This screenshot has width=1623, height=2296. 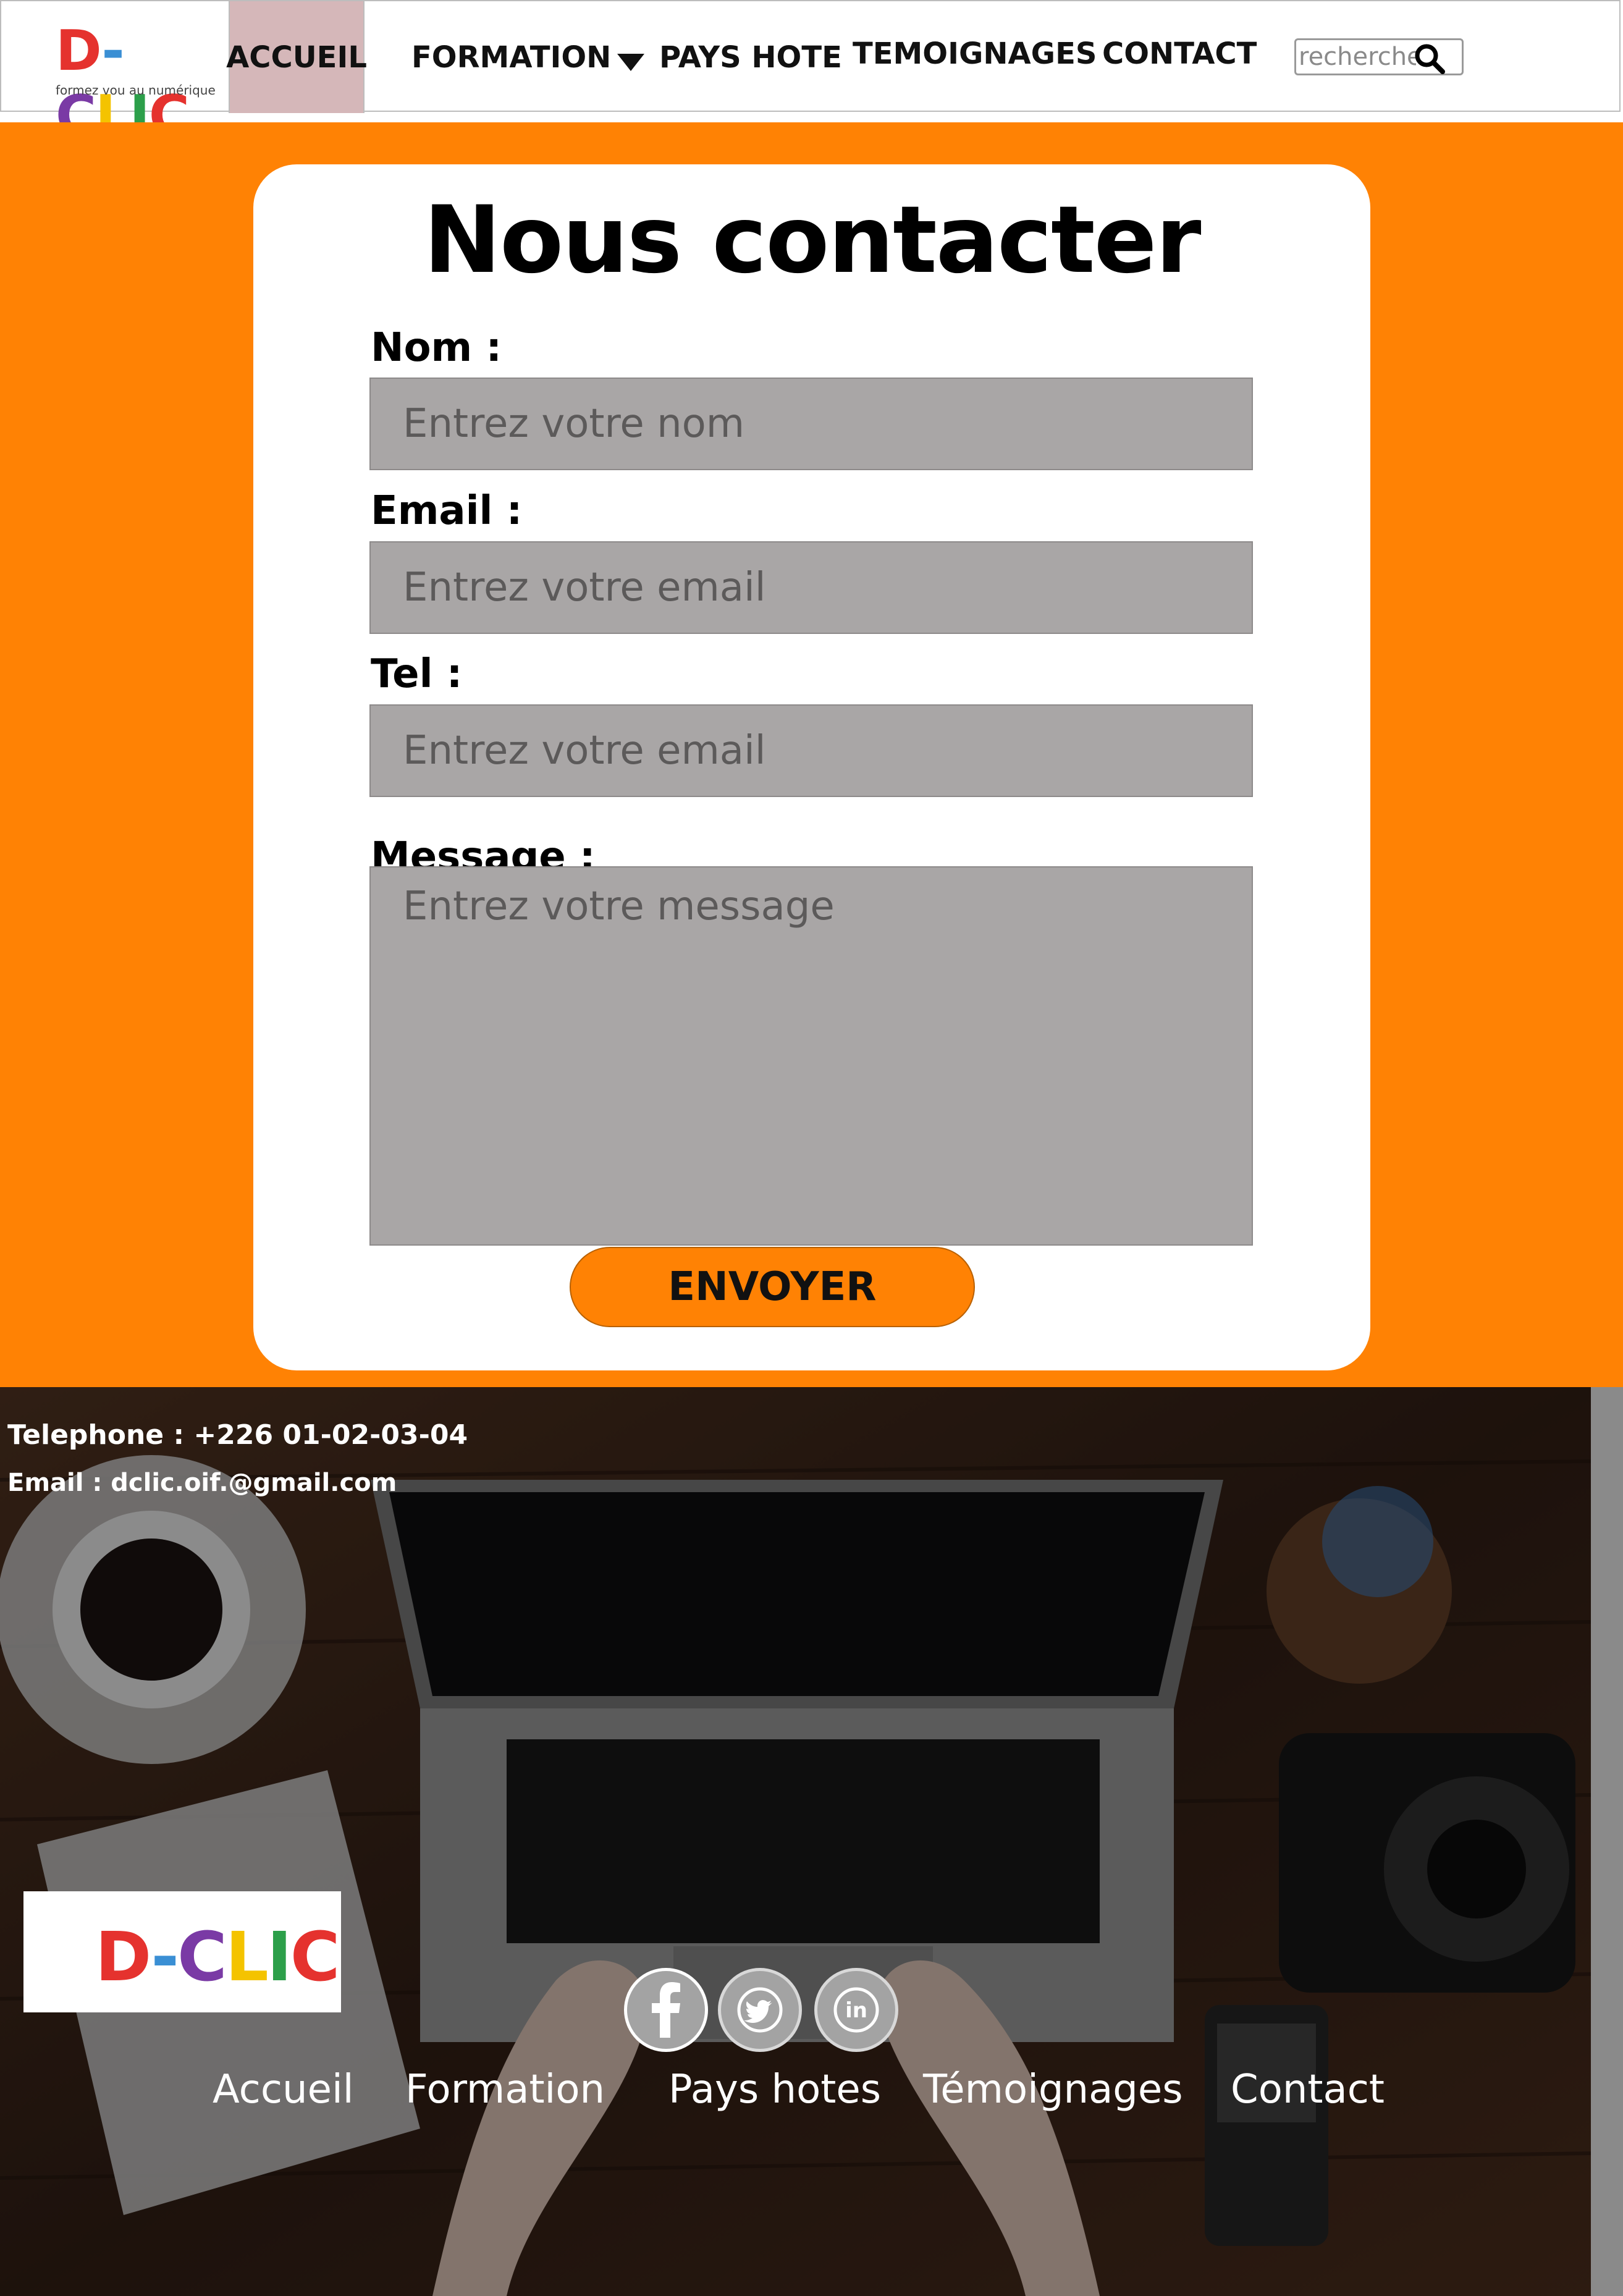 What do you see at coordinates (811, 1056) in the screenshot?
I see `message-textarea` at bounding box center [811, 1056].